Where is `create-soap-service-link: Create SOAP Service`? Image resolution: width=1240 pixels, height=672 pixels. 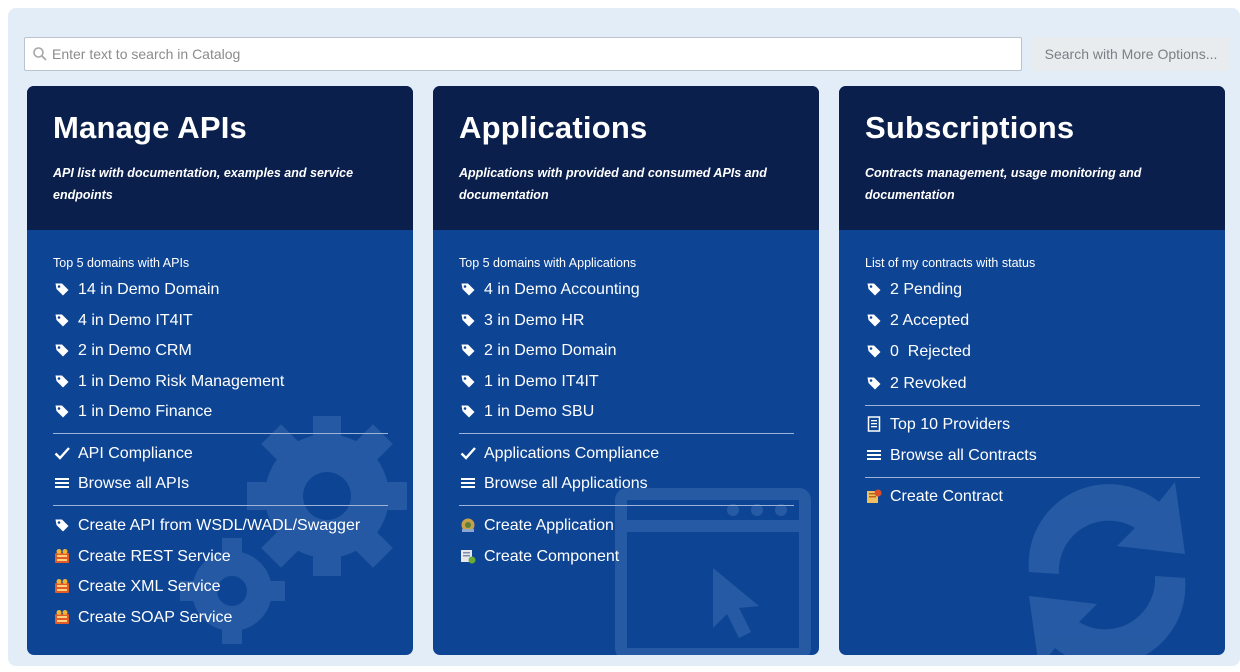
create-soap-service-link: Create SOAP Service is located at coordinates (142, 618).